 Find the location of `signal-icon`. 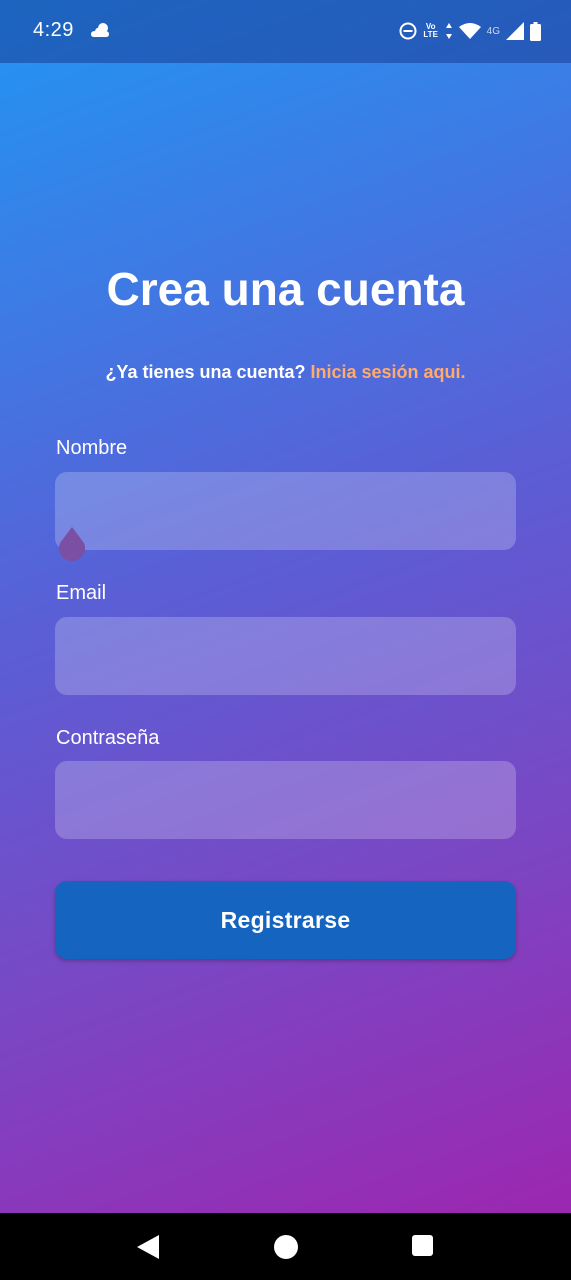

signal-icon is located at coordinates (515, 31).